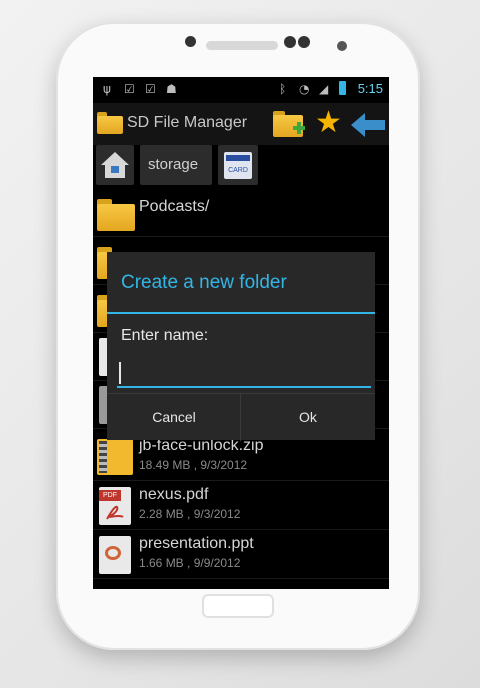  Describe the element at coordinates (196, 543) in the screenshot. I see `file-name: presentation.ppt` at that location.